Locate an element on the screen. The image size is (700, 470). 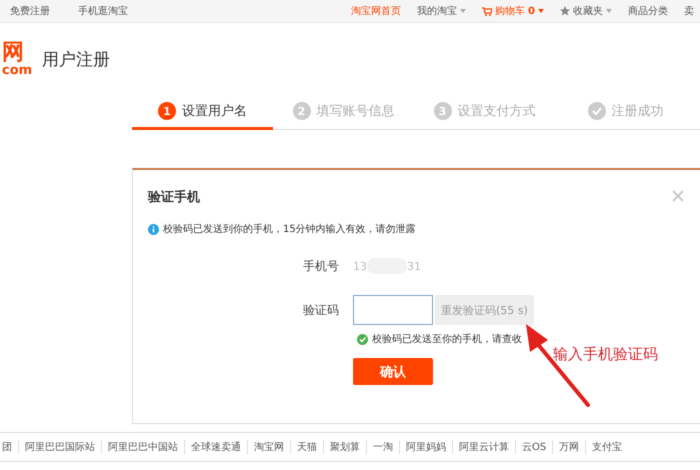
footer-link: 阿里巴巴中国站 is located at coordinates (142, 447).